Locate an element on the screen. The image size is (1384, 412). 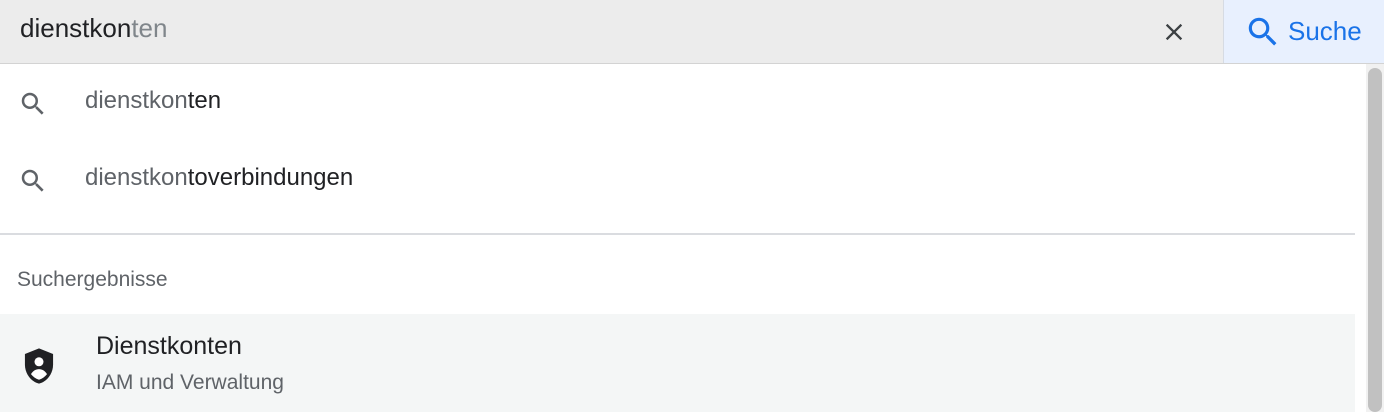
search-button: Suche is located at coordinates (1303, 31).